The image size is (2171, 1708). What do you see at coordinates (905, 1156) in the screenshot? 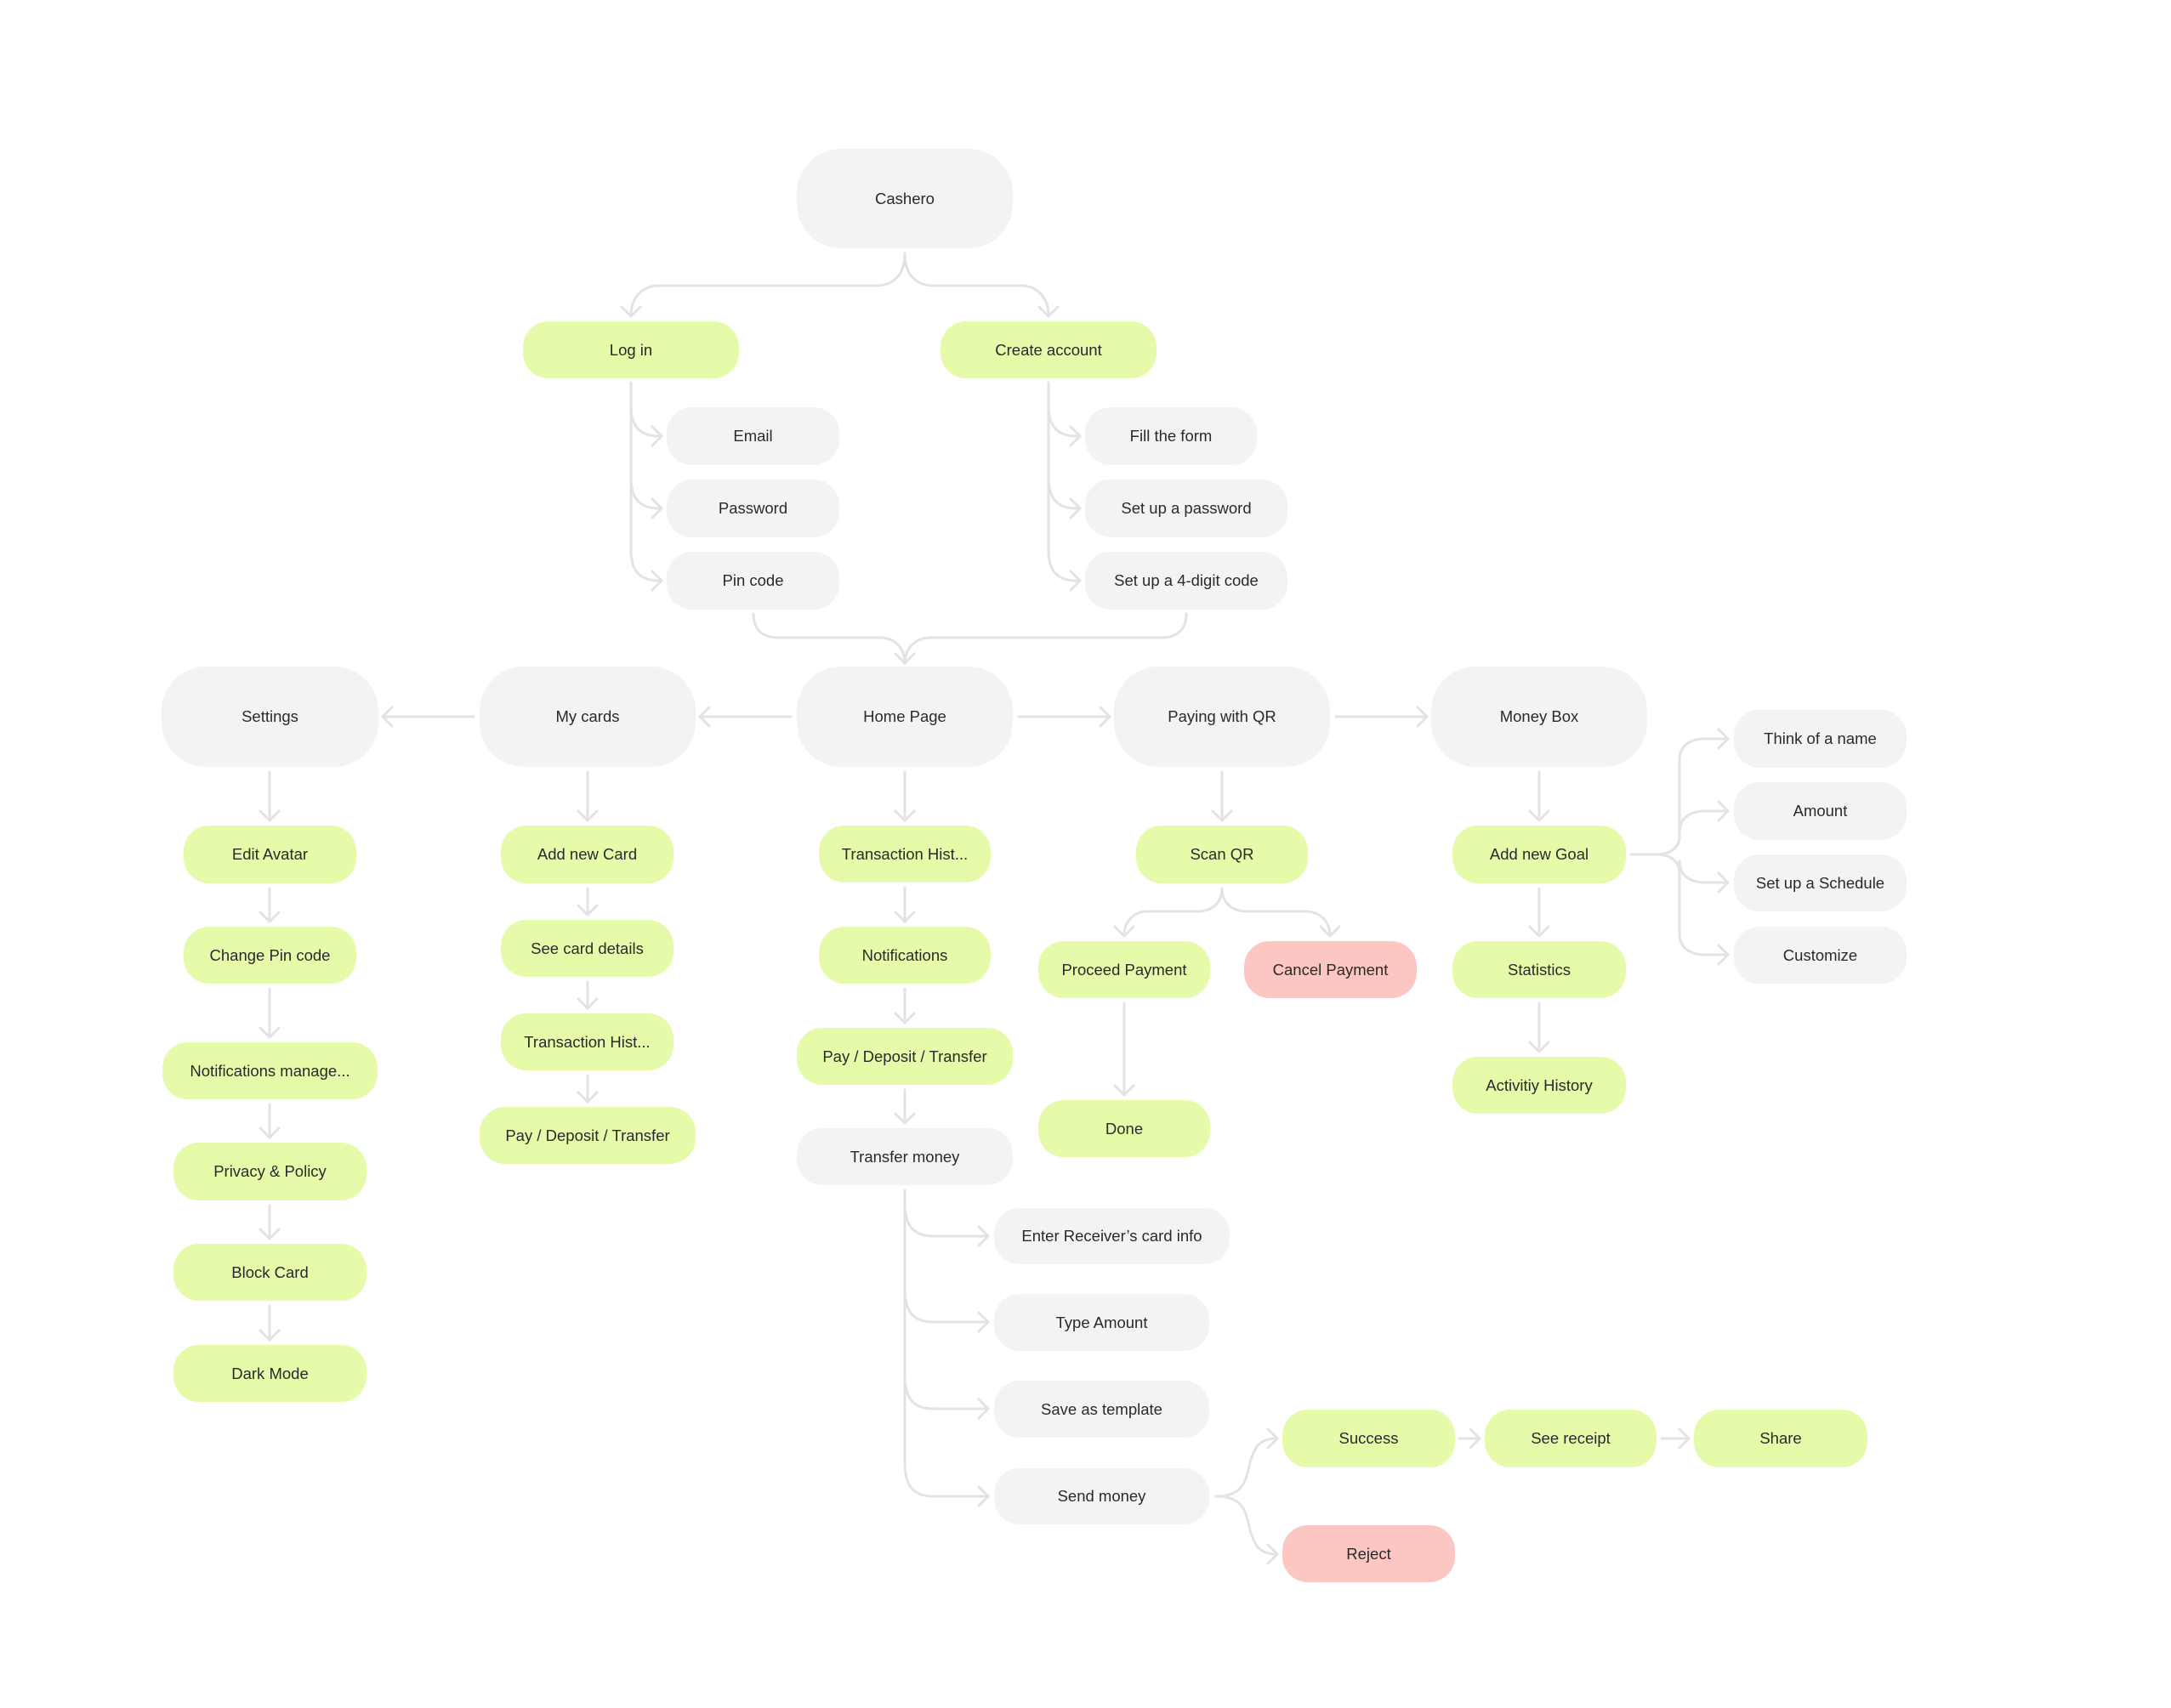
I see `node-transfer-money: Transfer money` at bounding box center [905, 1156].